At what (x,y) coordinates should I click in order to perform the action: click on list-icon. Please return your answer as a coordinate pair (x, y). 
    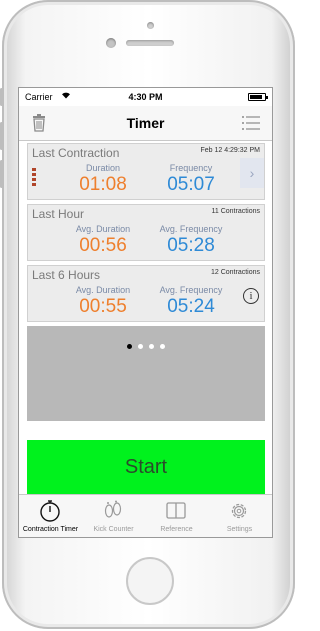
    Looking at the image, I should click on (251, 123).